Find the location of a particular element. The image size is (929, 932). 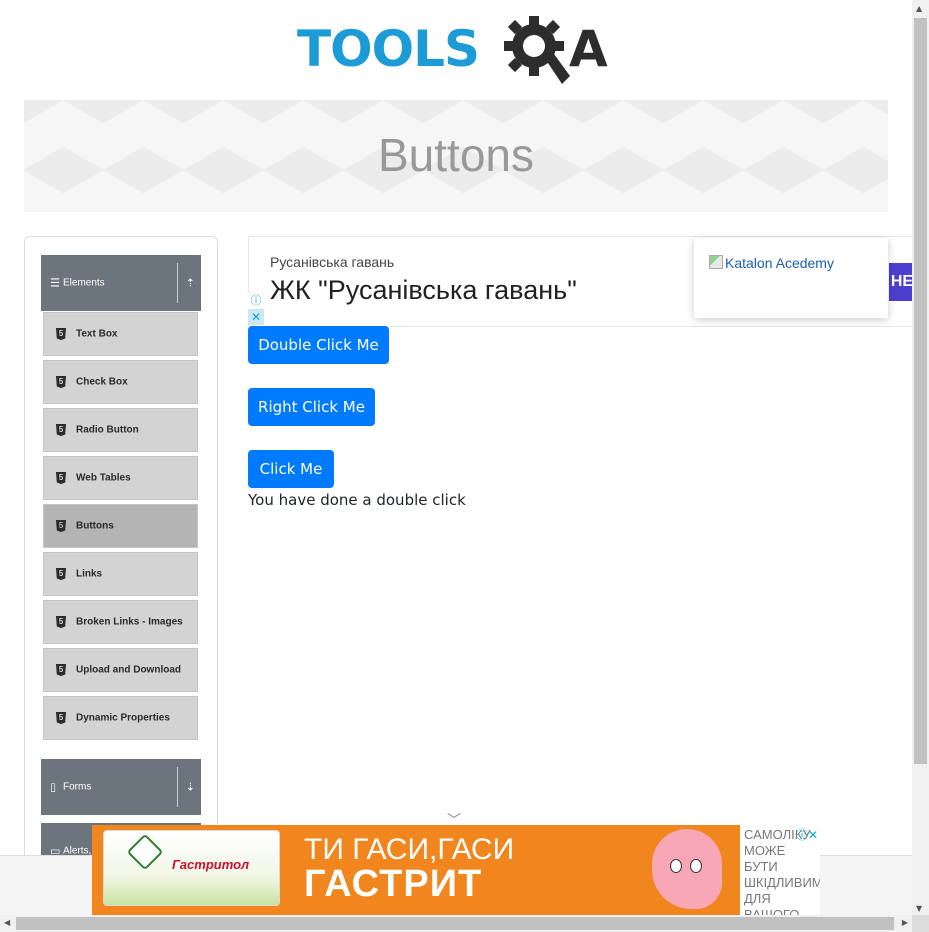

sidebar-item-buttons: 5 Buttons is located at coordinates (120, 526).